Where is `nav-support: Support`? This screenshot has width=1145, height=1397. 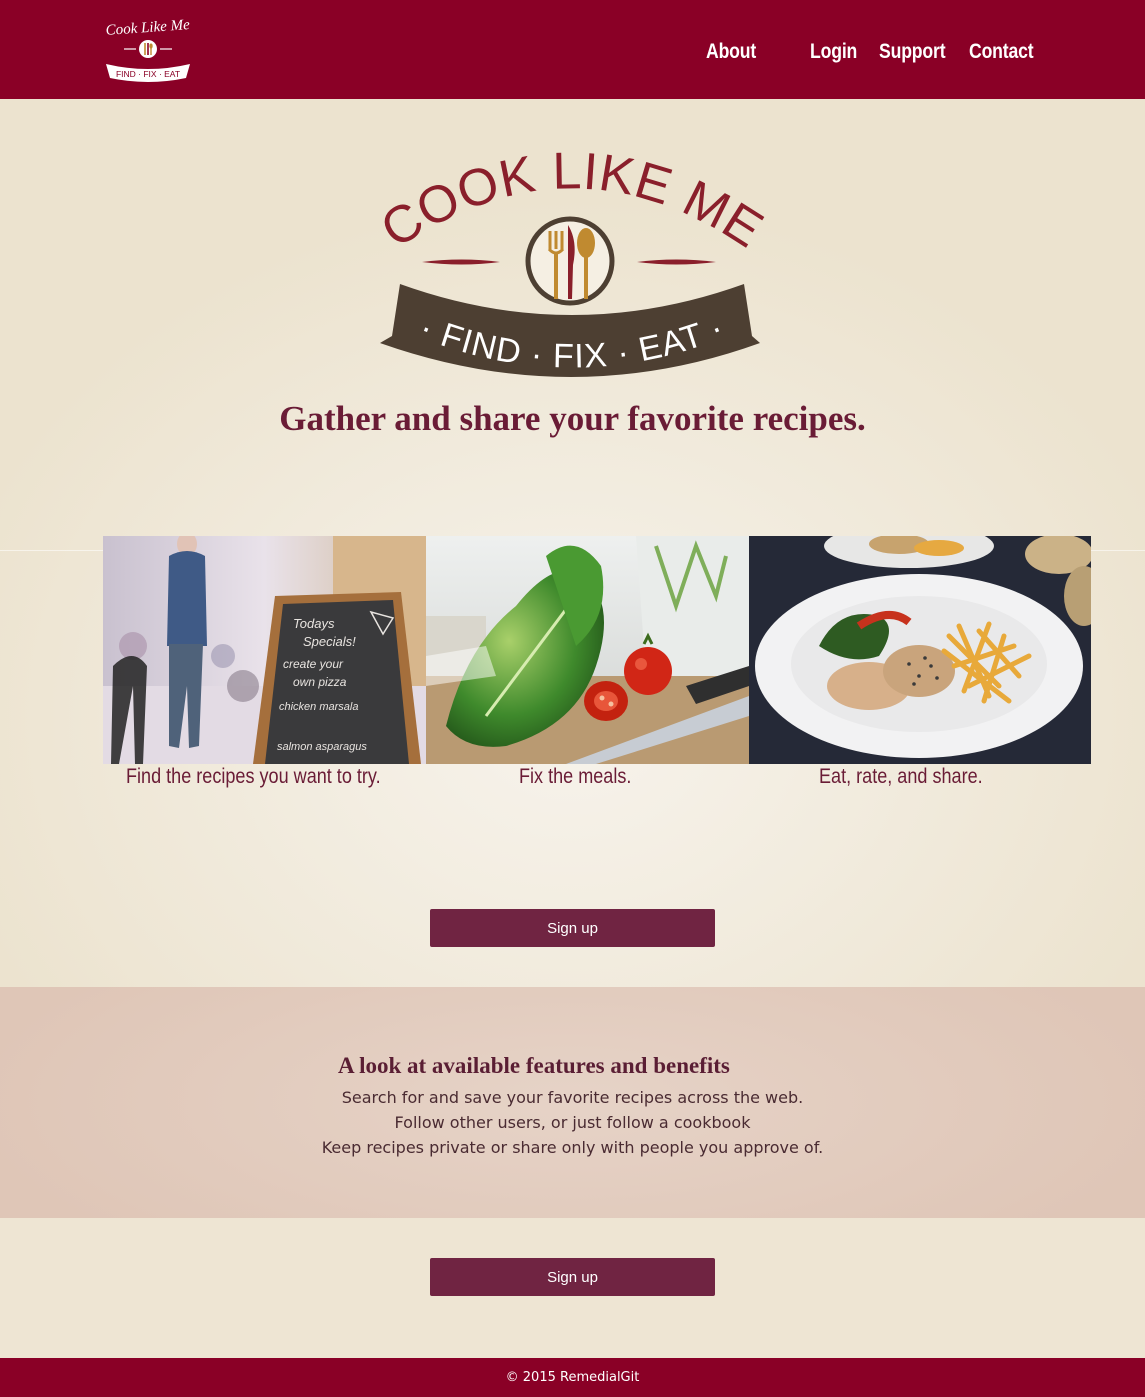
nav-support: Support is located at coordinates (912, 56).